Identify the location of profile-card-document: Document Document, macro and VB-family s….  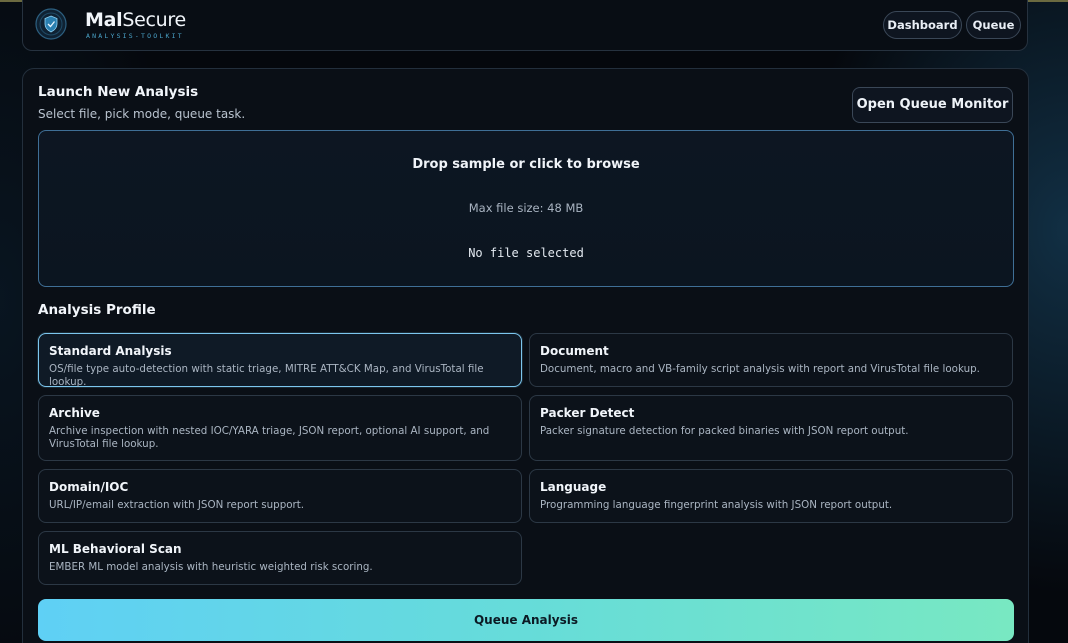
(771, 360).